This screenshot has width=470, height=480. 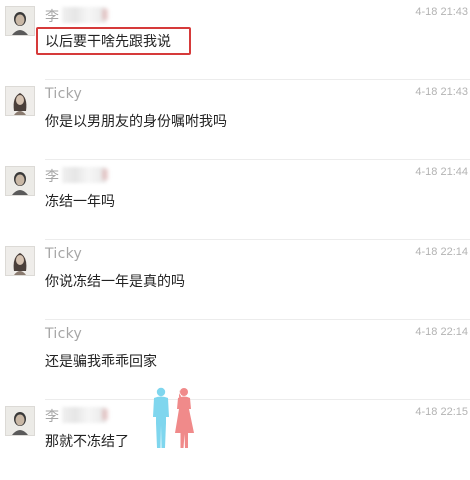 I want to click on message-text: 那就不冻结了, so click(x=87, y=442).